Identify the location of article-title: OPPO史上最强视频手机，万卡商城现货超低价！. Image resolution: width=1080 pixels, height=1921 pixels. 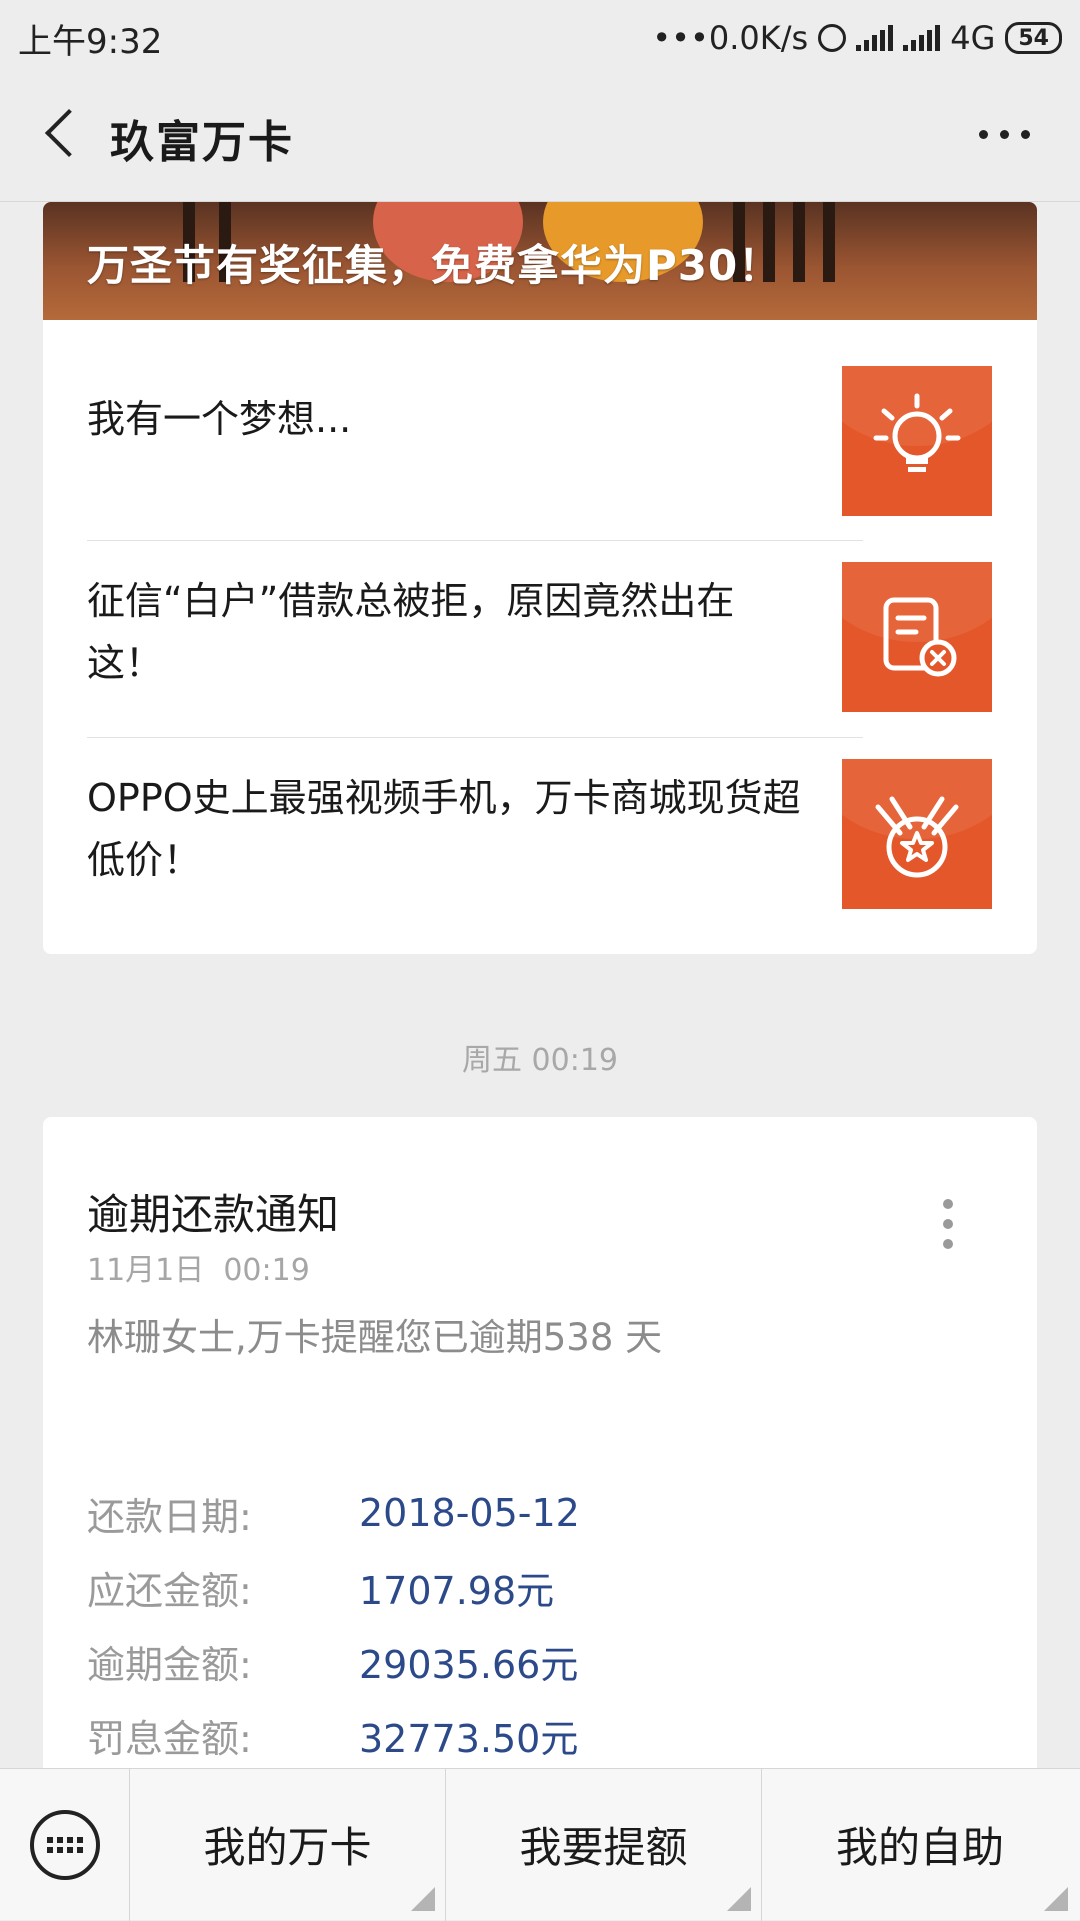
(444, 829).